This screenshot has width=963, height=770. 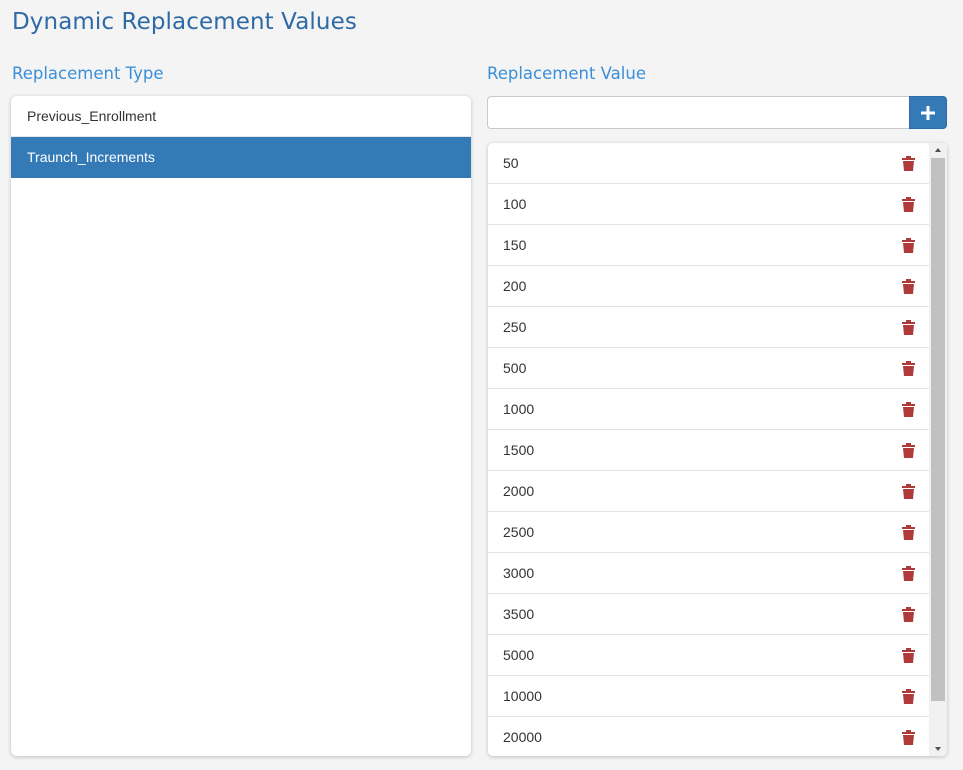 I want to click on add-value-button, so click(x=928, y=112).